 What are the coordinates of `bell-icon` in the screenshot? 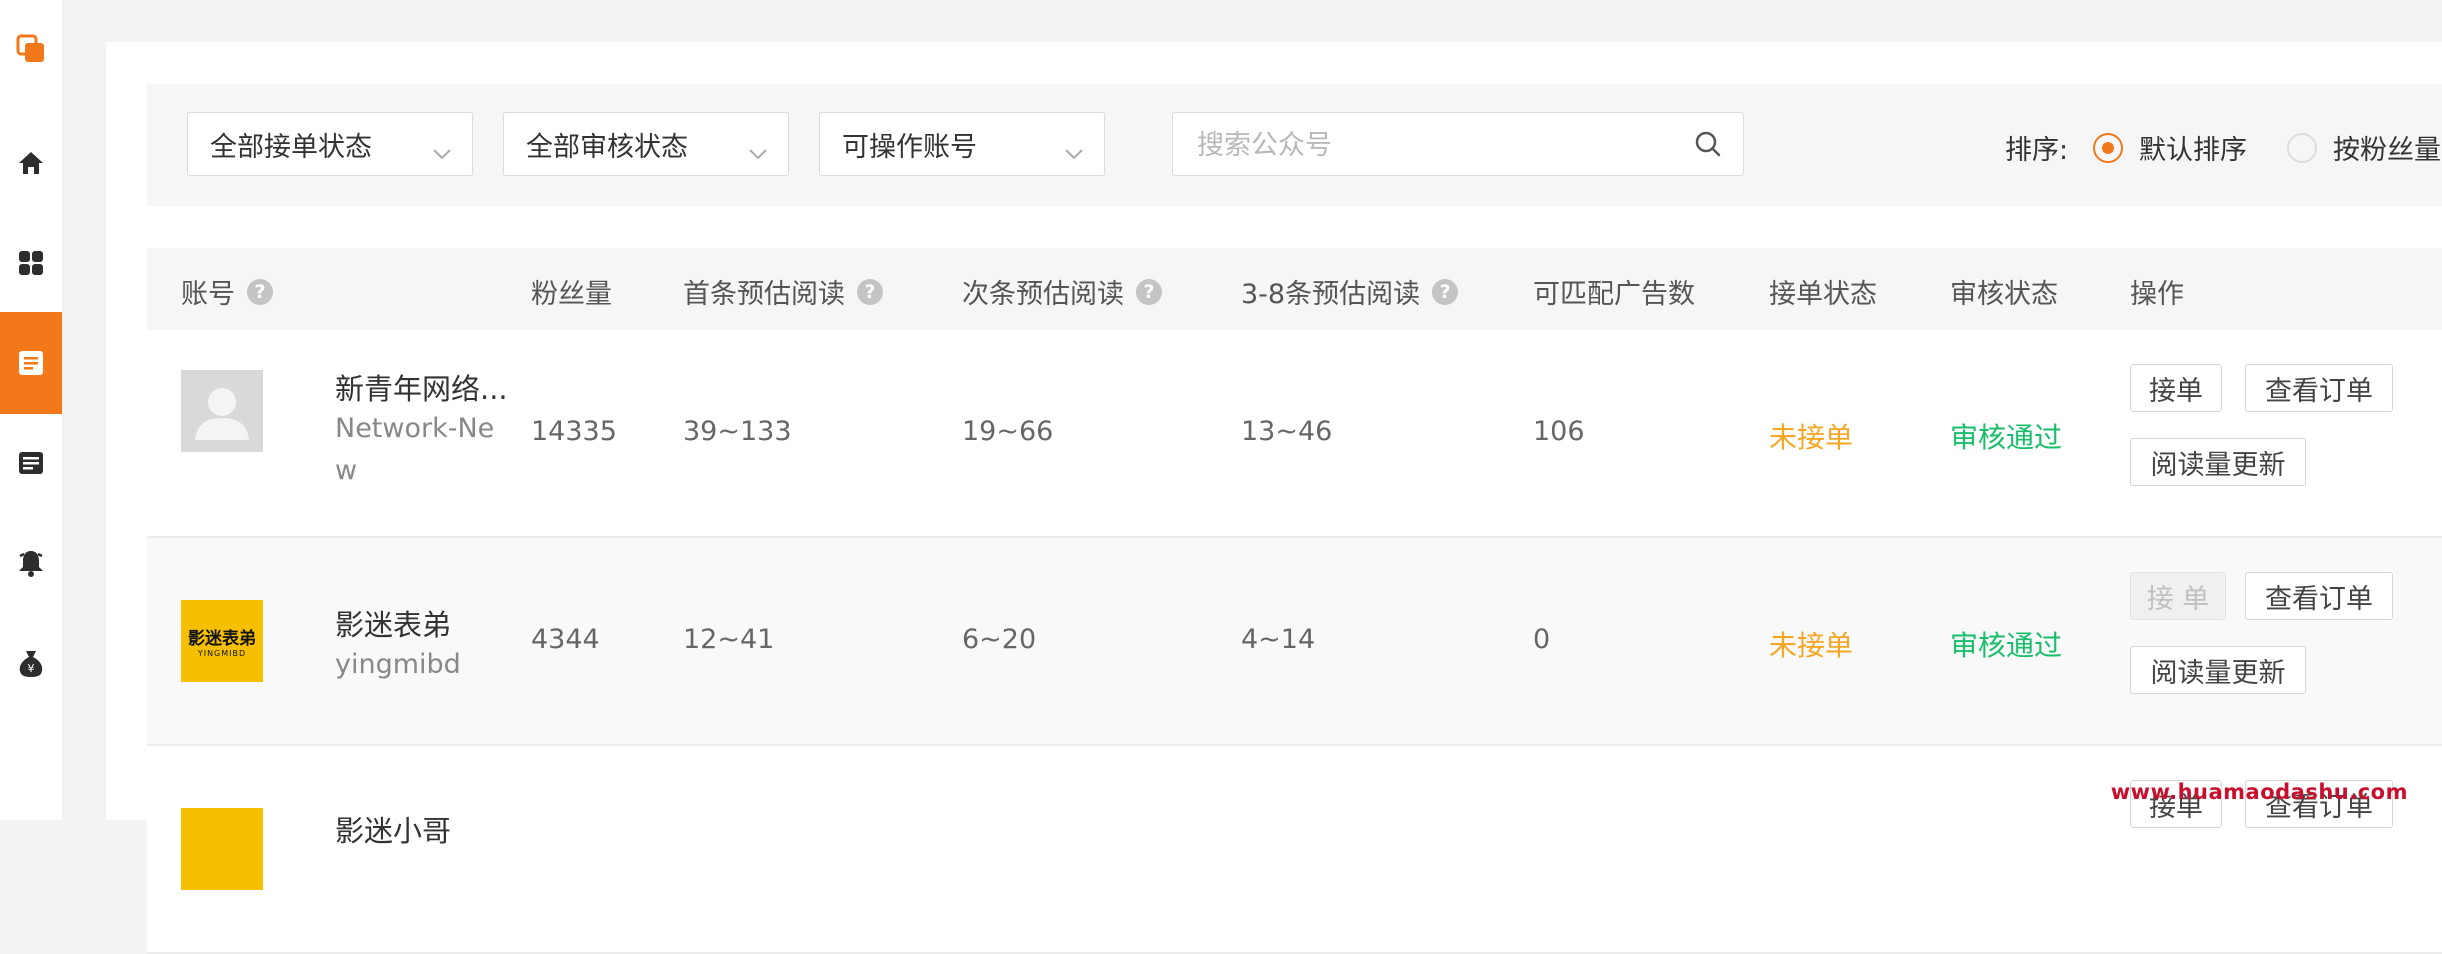 It's located at (31, 563).